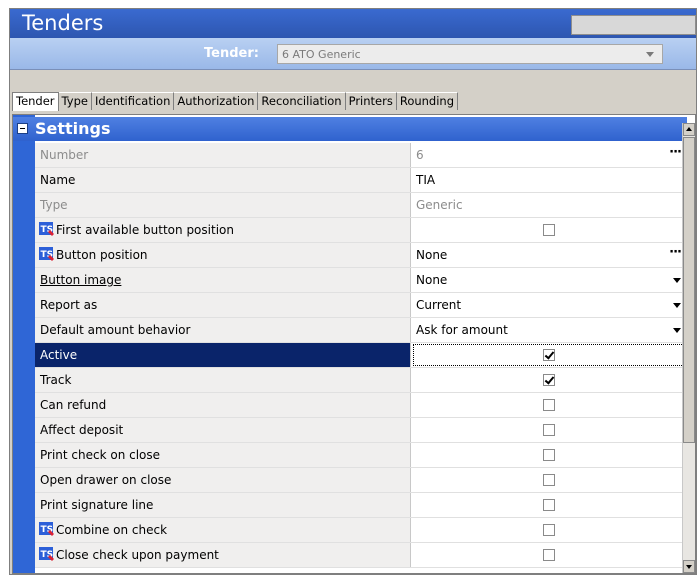 This screenshot has width=698, height=575. What do you see at coordinates (69, 305) in the screenshot?
I see `row-label: Report as` at bounding box center [69, 305].